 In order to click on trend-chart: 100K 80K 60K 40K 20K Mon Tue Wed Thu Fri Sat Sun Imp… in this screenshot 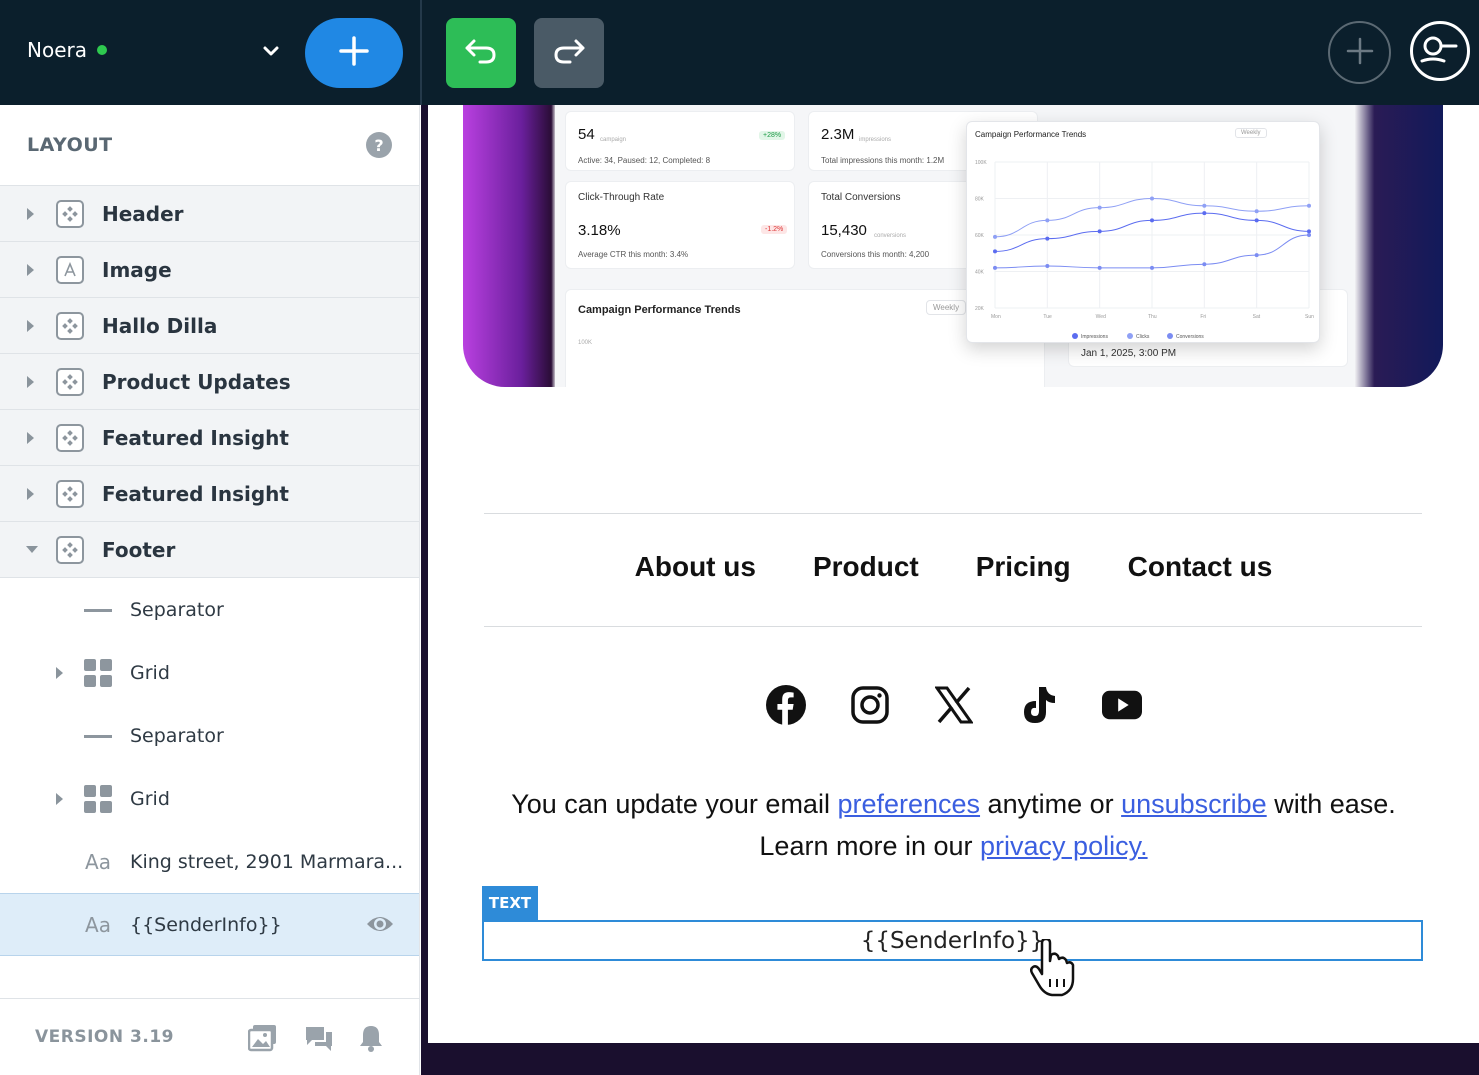, I will do `click(1144, 250)`.